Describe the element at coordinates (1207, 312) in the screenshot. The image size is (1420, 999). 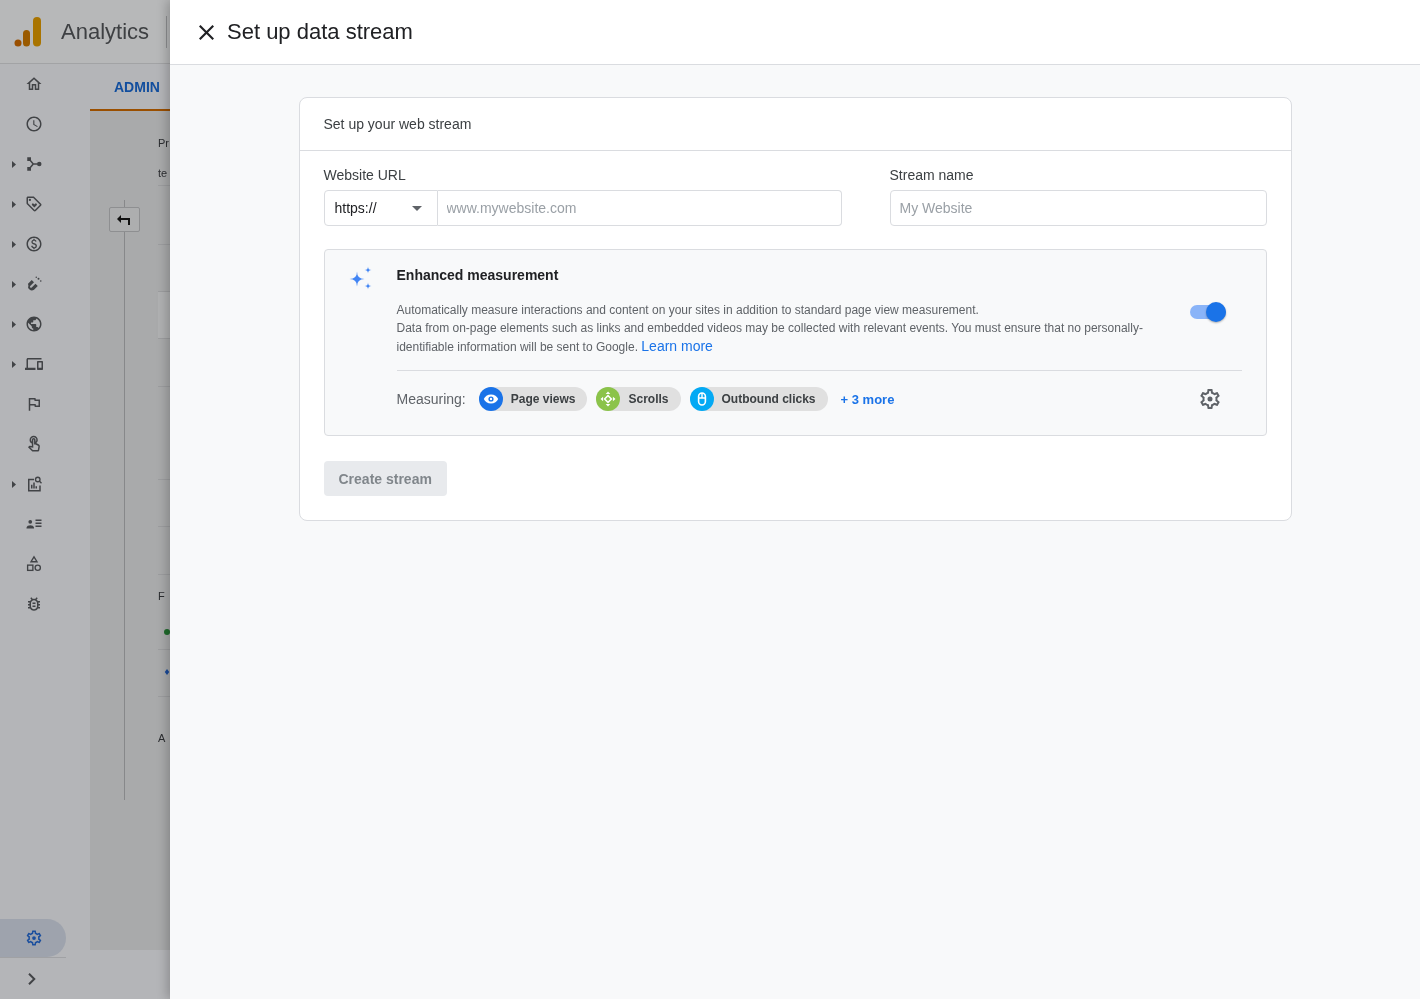
I see `toggle-switch` at that location.